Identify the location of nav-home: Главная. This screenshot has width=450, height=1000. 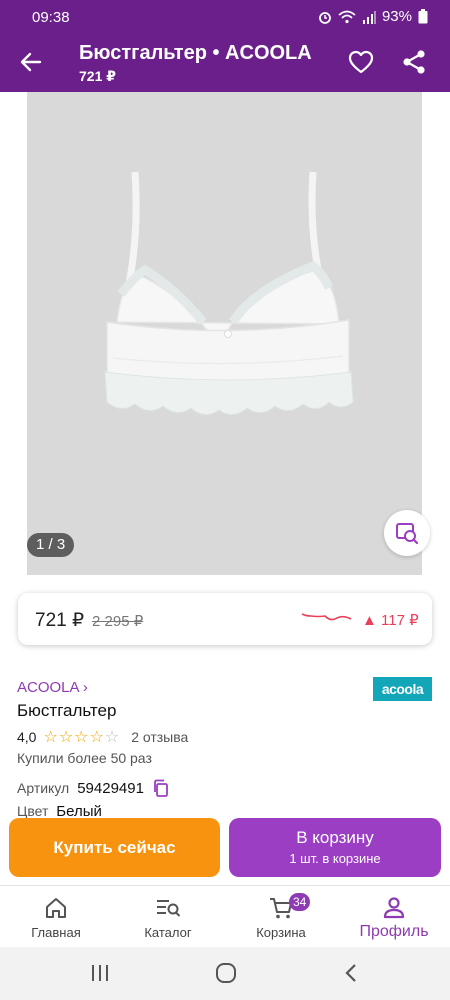
(56, 917).